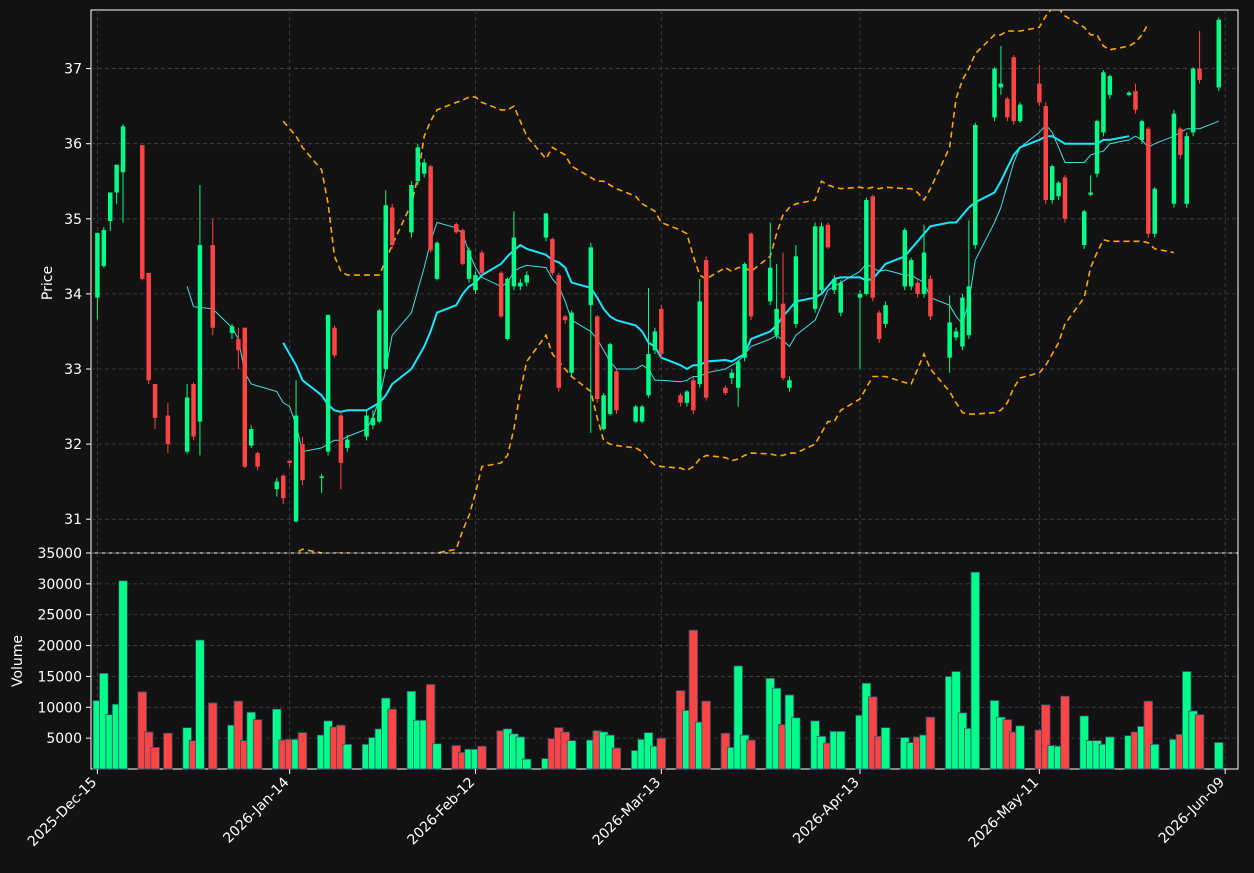 This screenshot has height=873, width=1254. I want to click on volume-tick-label: 25000, so click(59, 616).